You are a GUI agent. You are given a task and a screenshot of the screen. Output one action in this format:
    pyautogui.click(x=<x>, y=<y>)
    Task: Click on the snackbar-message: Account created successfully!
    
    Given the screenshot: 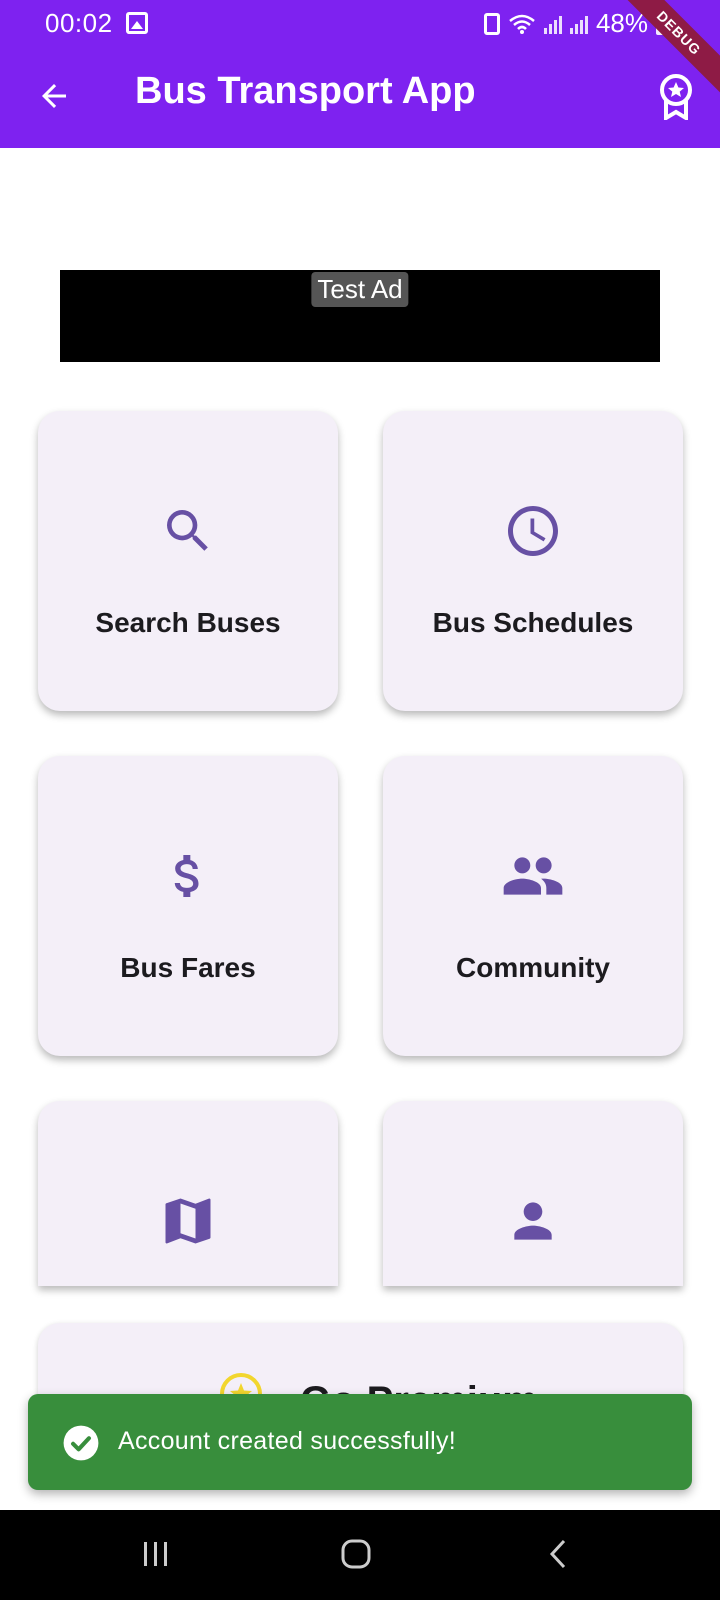 What is the action you would take?
    pyautogui.click(x=287, y=1441)
    